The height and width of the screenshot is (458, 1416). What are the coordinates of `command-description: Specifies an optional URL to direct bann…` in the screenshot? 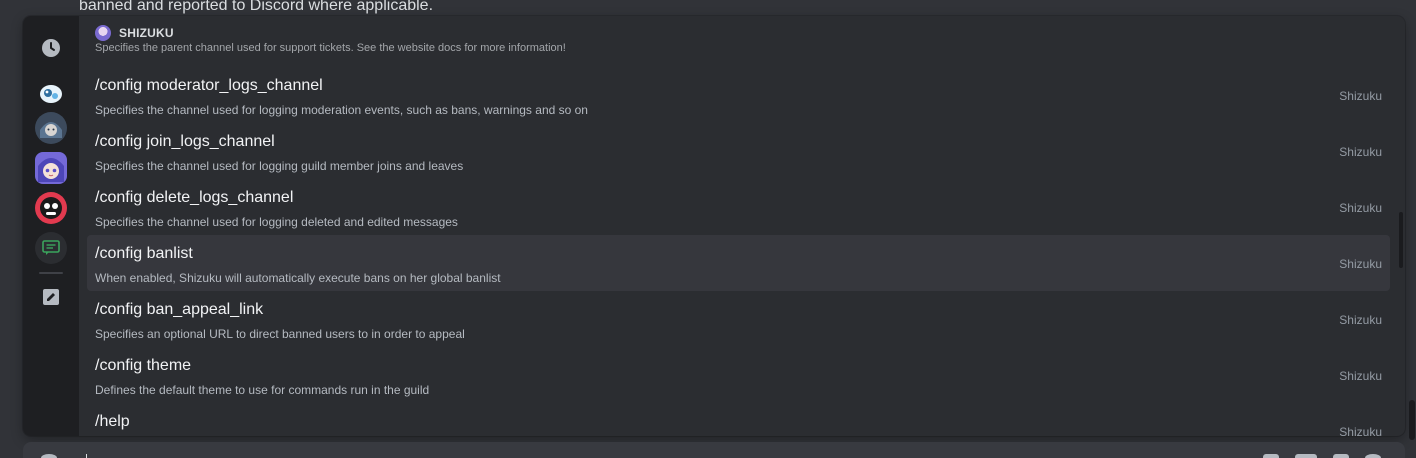 It's located at (280, 334).